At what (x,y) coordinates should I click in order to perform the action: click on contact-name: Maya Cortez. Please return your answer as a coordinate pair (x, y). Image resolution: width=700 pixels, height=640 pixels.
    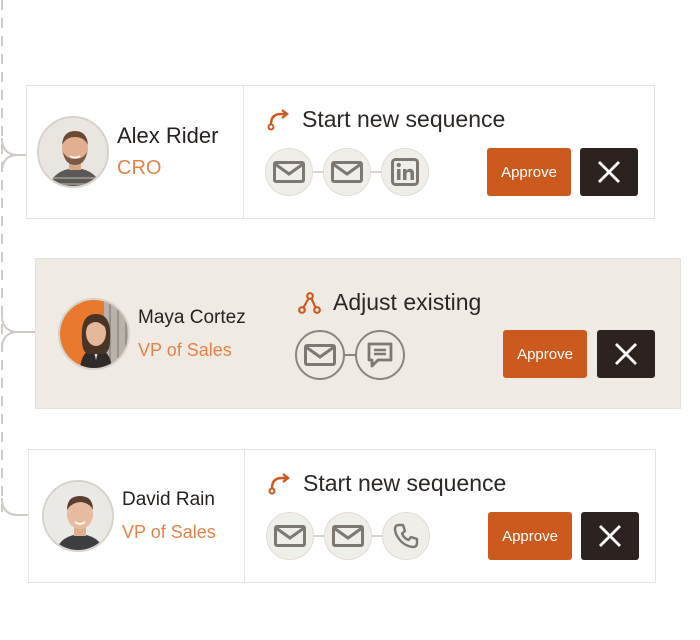
    Looking at the image, I should click on (192, 317).